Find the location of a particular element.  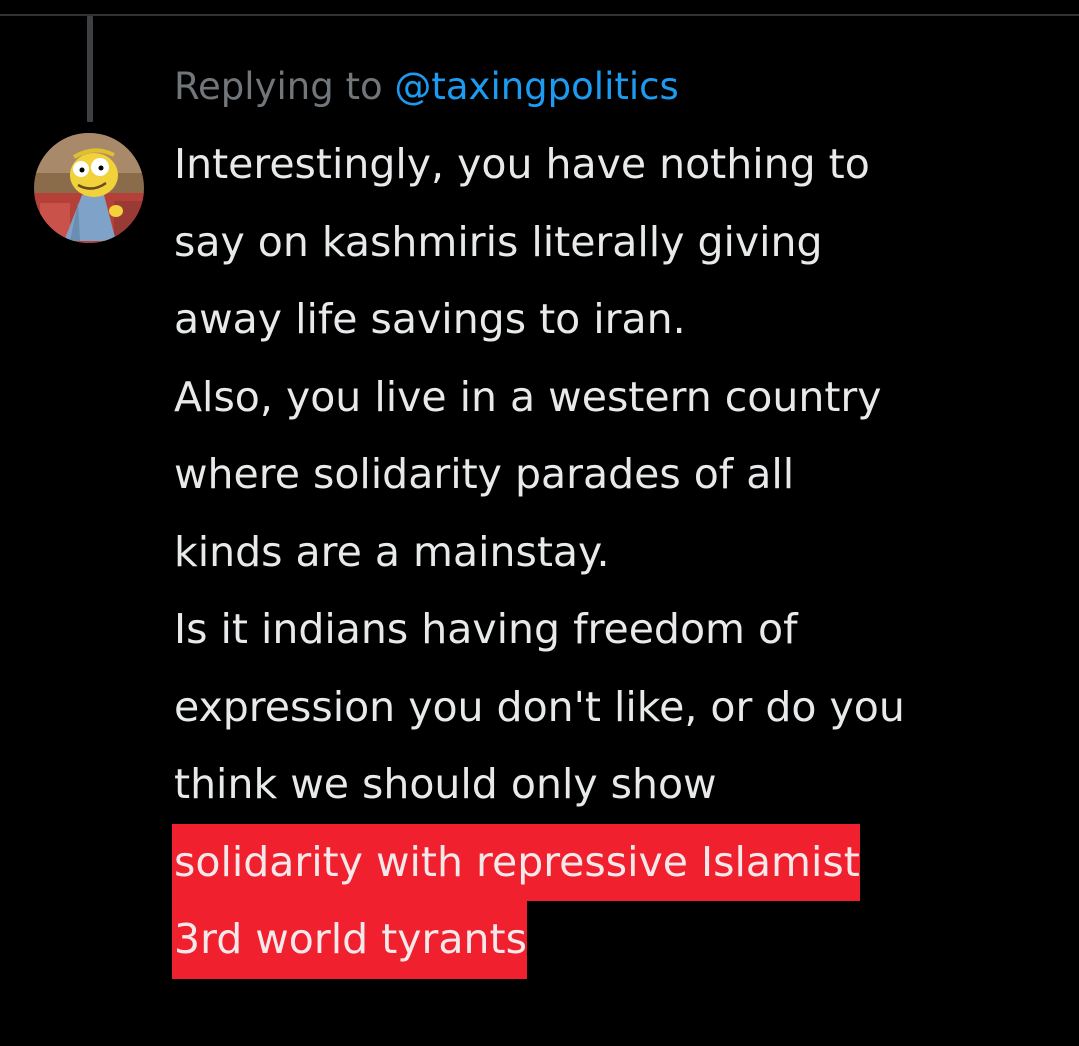

highlighted-text: 3rd world tyrants is located at coordinates (349, 940).